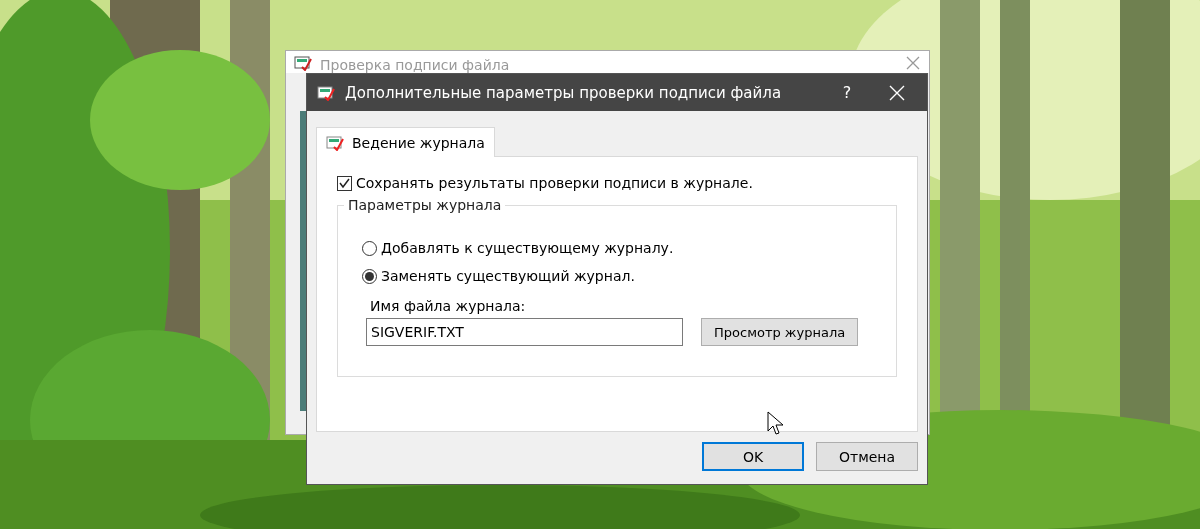 Image resolution: width=1200 pixels, height=529 pixels. What do you see at coordinates (344, 183) in the screenshot?
I see `checkbox` at bounding box center [344, 183].